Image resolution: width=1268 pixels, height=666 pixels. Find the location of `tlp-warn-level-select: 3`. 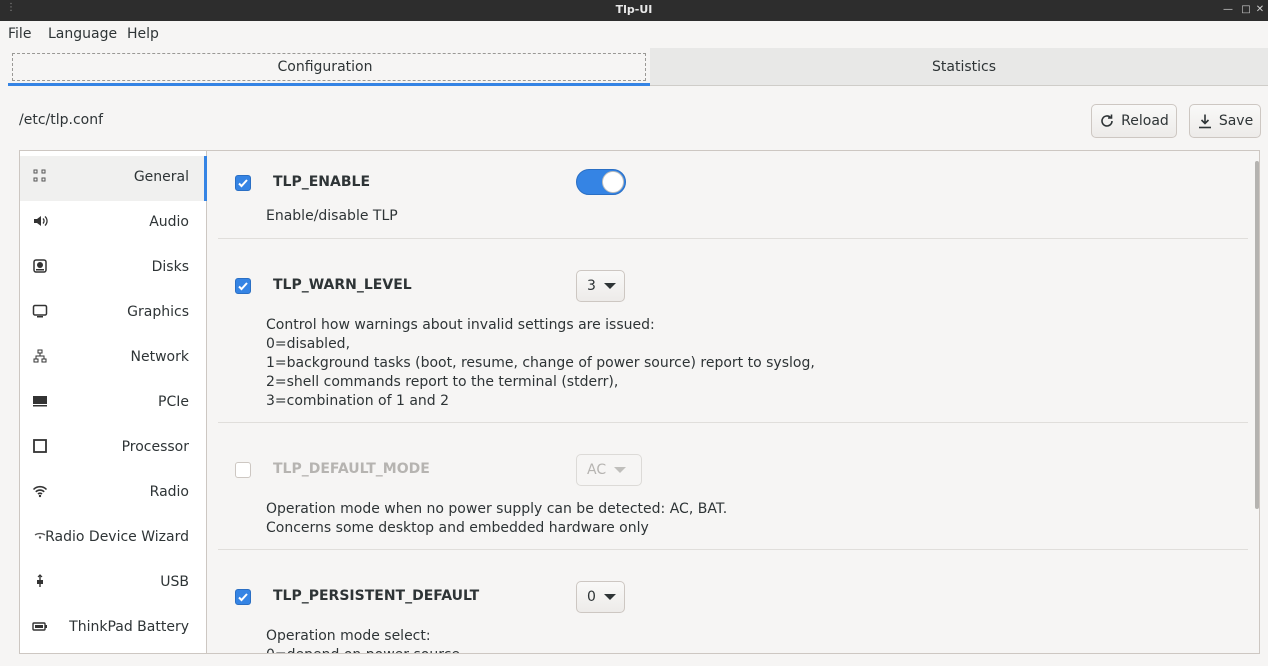

tlp-warn-level-select: 3 is located at coordinates (600, 286).